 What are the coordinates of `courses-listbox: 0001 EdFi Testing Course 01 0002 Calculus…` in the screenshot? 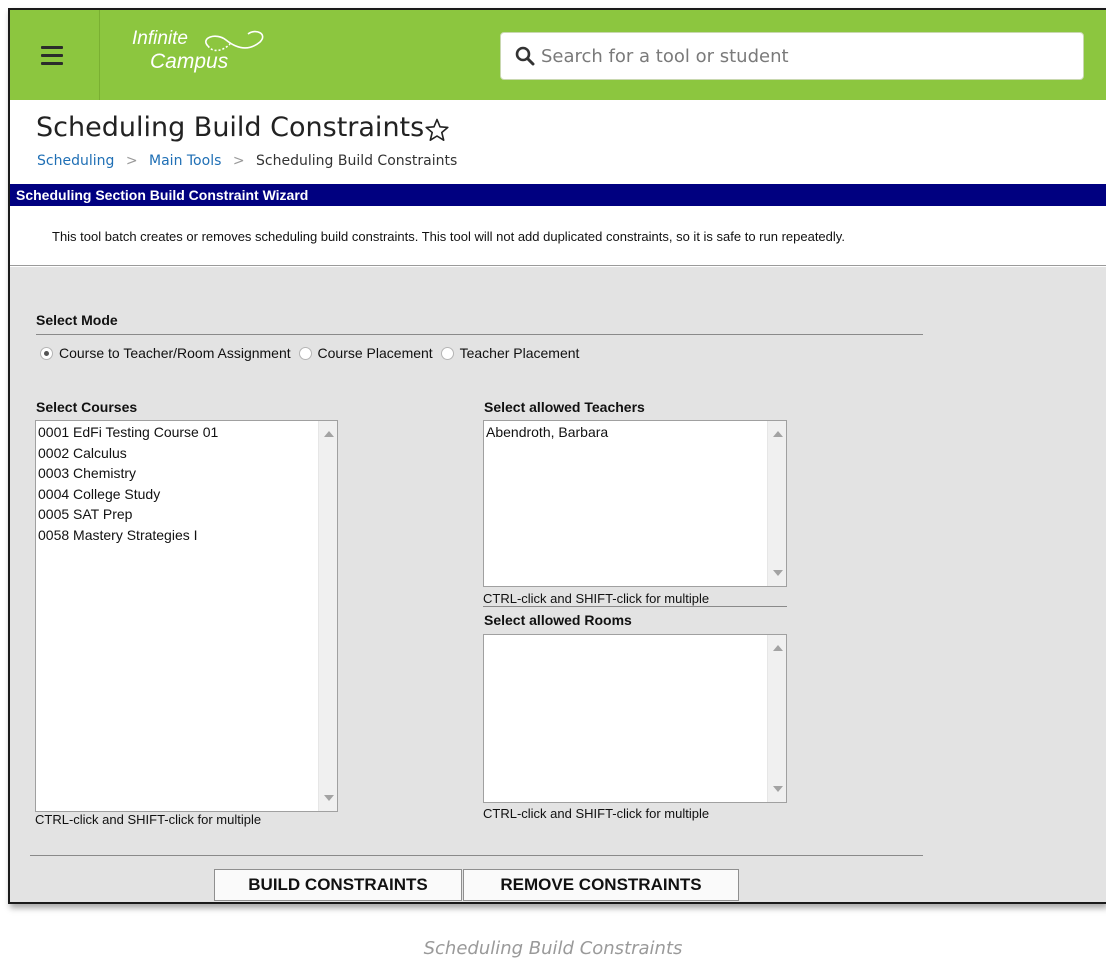 It's located at (186, 616).